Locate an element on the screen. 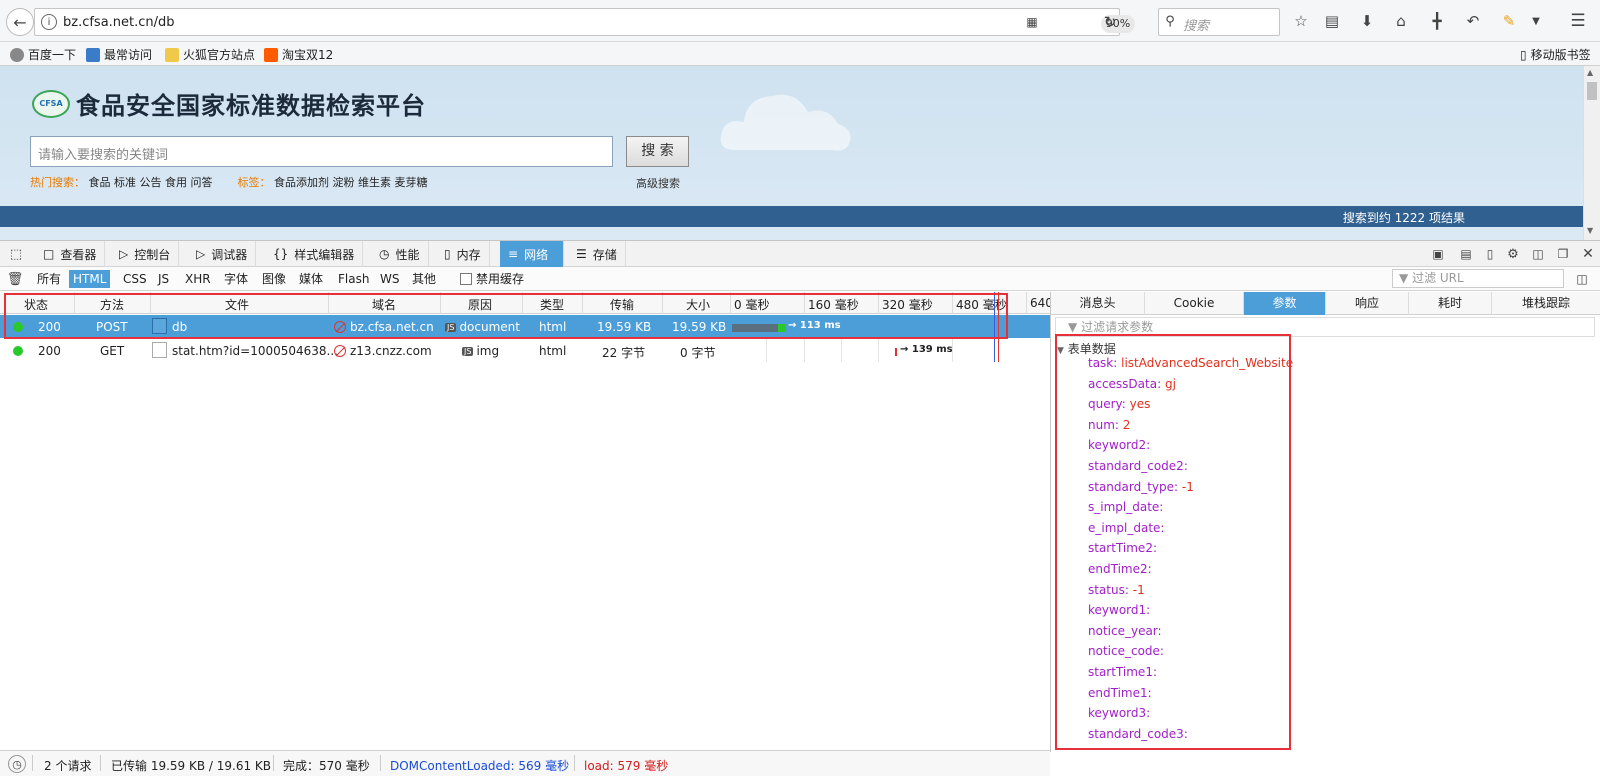 This screenshot has width=1600, height=776. bookmark-item: 淘宝双12 is located at coordinates (298, 54).